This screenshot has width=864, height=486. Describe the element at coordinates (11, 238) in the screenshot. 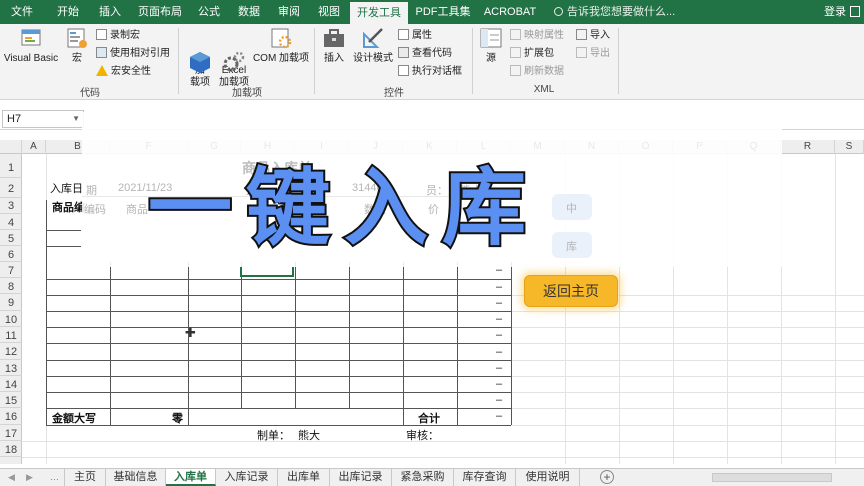

I see `row-header: 5` at that location.